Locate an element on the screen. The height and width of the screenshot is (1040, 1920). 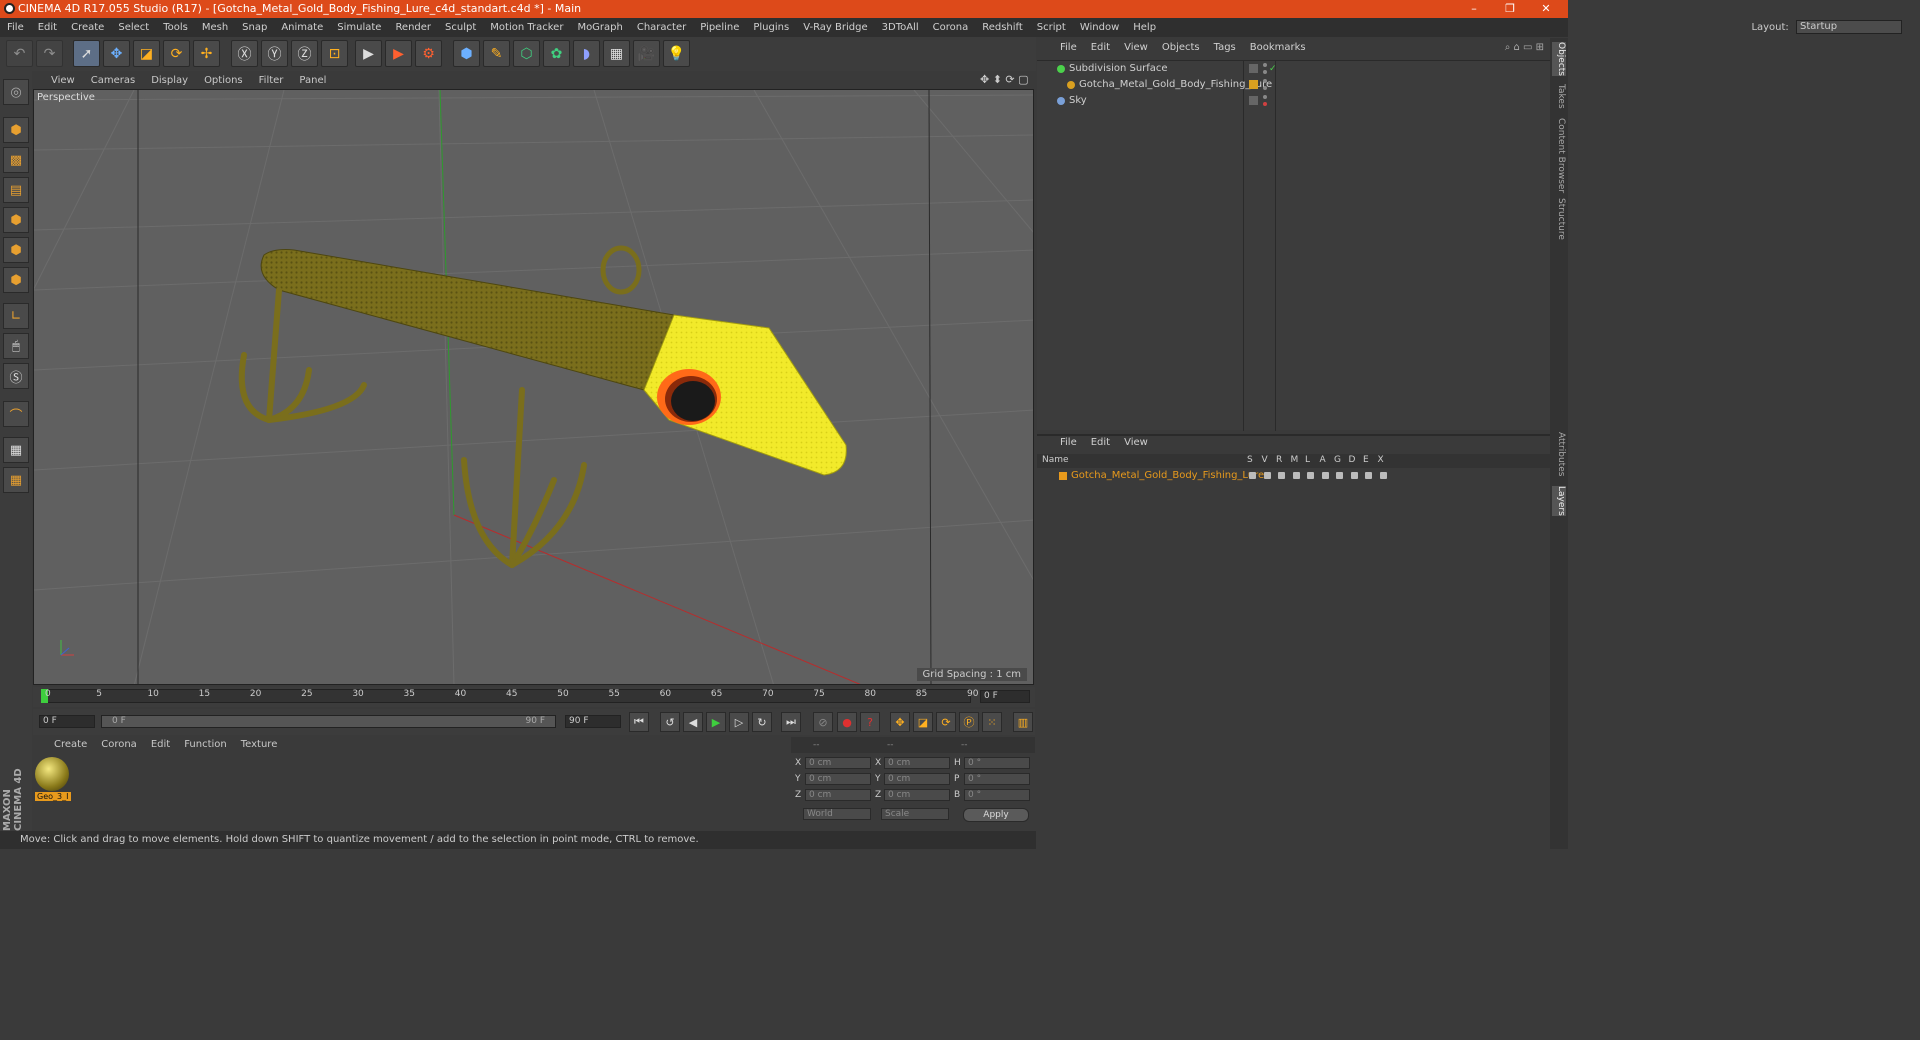
deformer-icon: ◗ is located at coordinates (586, 53).